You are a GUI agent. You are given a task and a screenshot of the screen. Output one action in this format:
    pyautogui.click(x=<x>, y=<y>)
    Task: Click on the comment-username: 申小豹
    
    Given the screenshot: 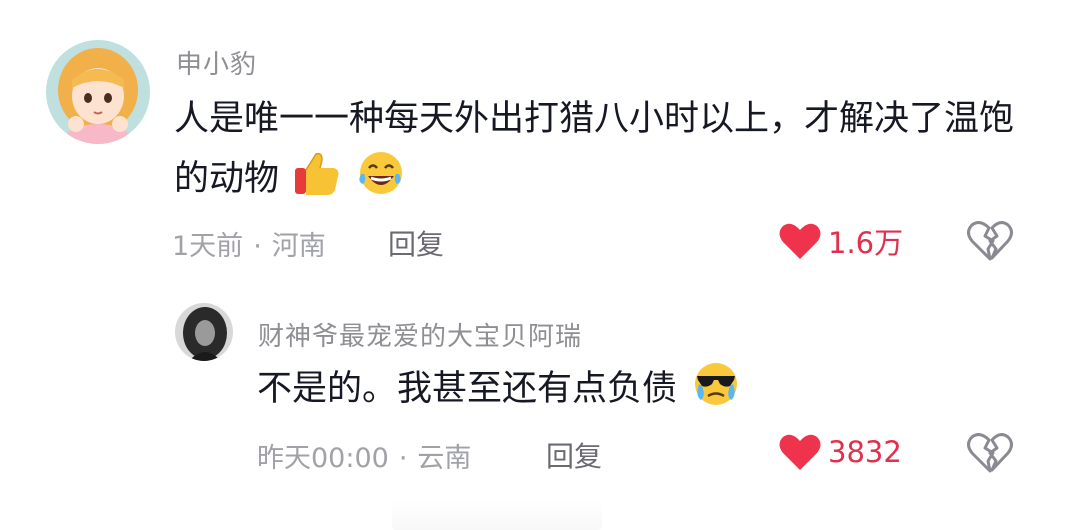 What is the action you would take?
    pyautogui.click(x=216, y=62)
    